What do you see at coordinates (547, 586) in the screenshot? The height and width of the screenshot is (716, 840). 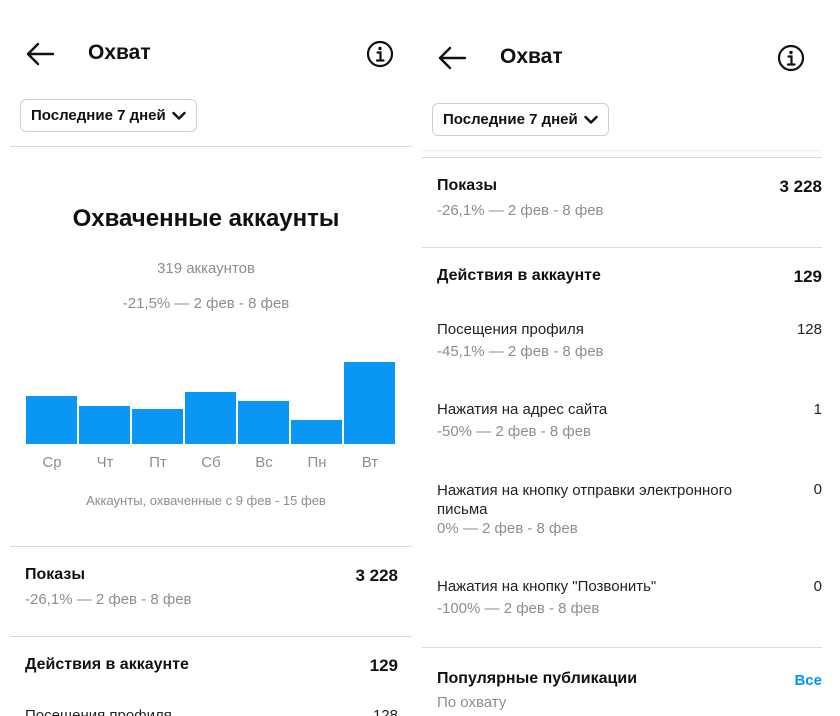 I see `call-taps-label: Нажатия на кнопку "Позвонить"` at bounding box center [547, 586].